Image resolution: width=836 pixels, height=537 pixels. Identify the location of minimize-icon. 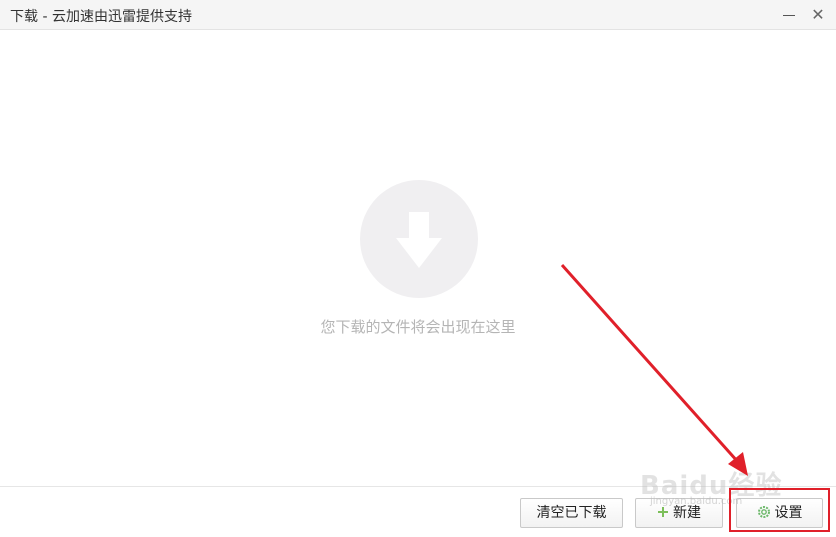
(789, 15).